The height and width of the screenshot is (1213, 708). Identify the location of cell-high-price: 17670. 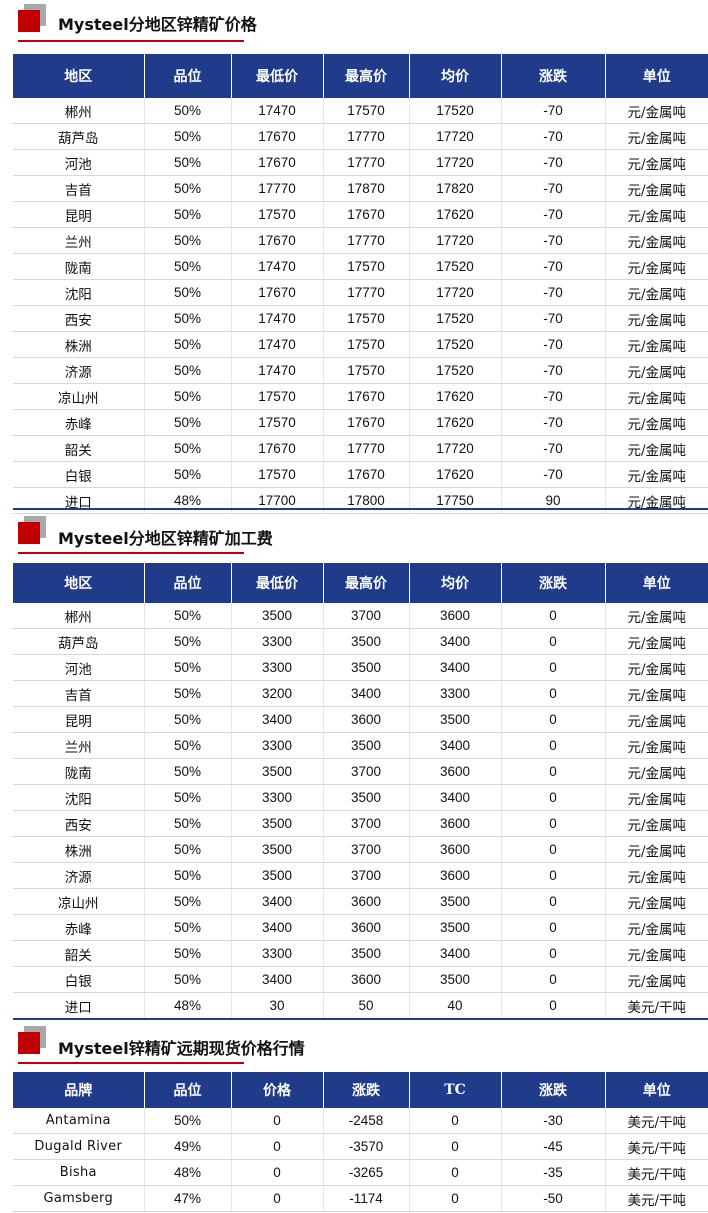
(366, 422).